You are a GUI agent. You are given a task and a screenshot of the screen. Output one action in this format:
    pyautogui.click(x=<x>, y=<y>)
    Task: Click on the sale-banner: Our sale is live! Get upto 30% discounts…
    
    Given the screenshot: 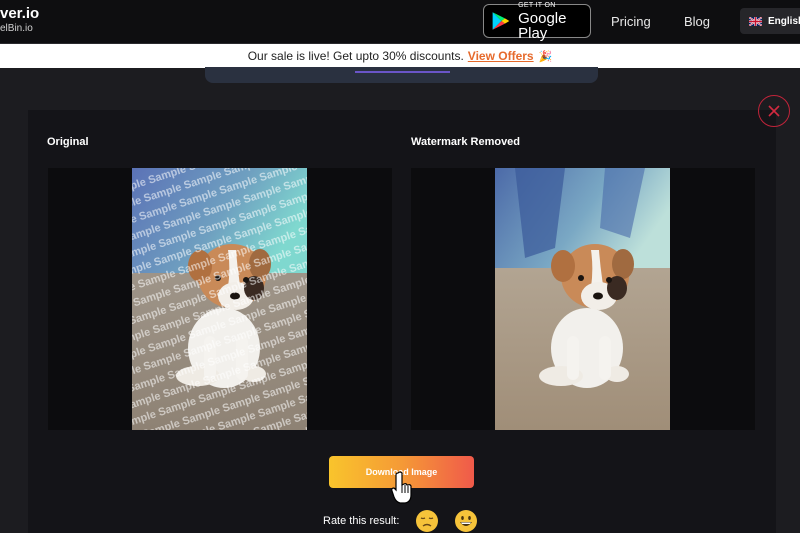 What is the action you would take?
    pyautogui.click(x=400, y=56)
    